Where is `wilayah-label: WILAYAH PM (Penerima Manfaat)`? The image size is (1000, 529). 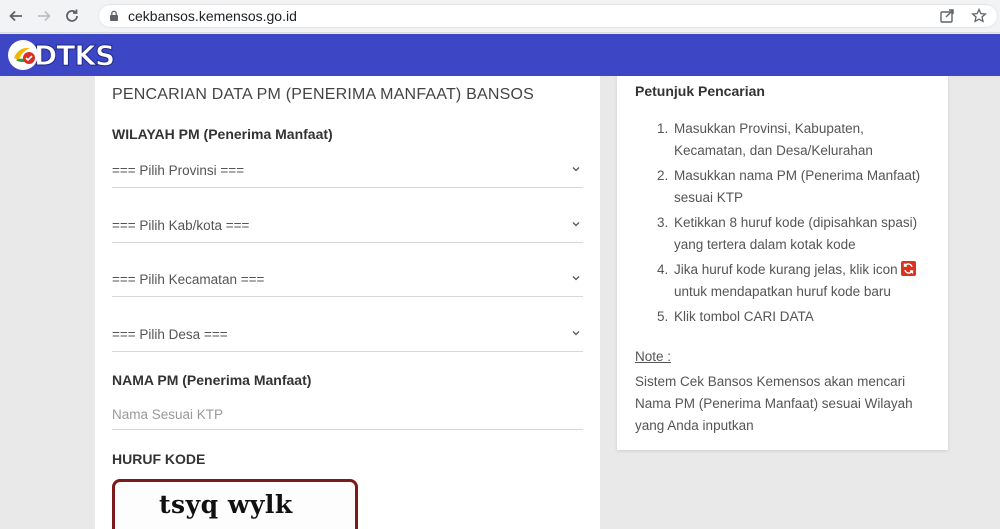 wilayah-label: WILAYAH PM (Penerima Manfaat) is located at coordinates (222, 134).